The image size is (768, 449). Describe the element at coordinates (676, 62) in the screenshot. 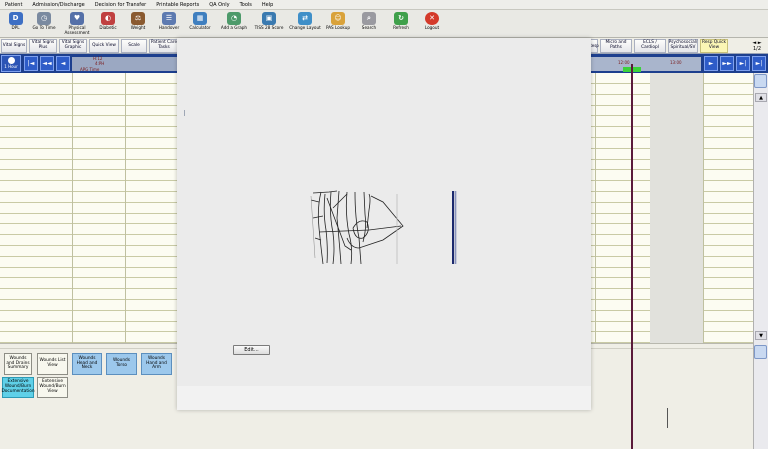

I see `time-label-5: 13:00` at that location.